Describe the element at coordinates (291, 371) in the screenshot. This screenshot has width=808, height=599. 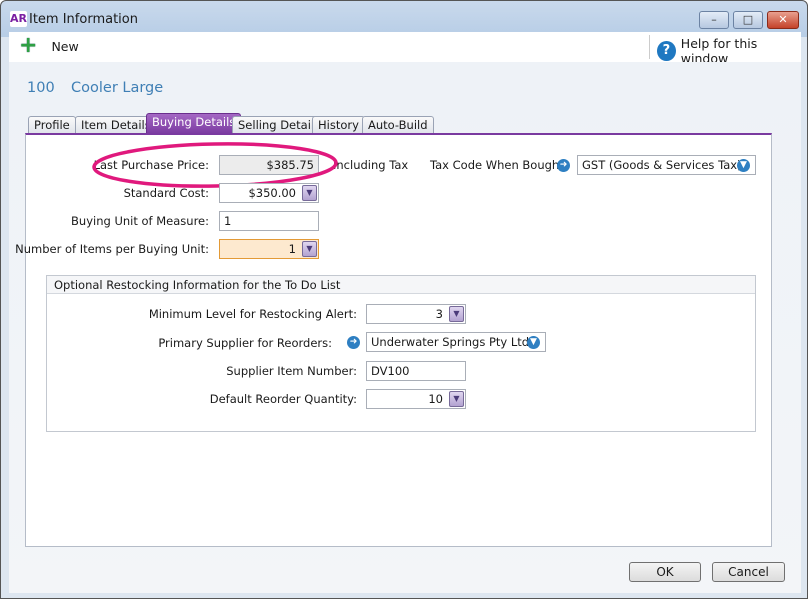
I see `supplier-item-label: Supplier Item Number:` at that location.